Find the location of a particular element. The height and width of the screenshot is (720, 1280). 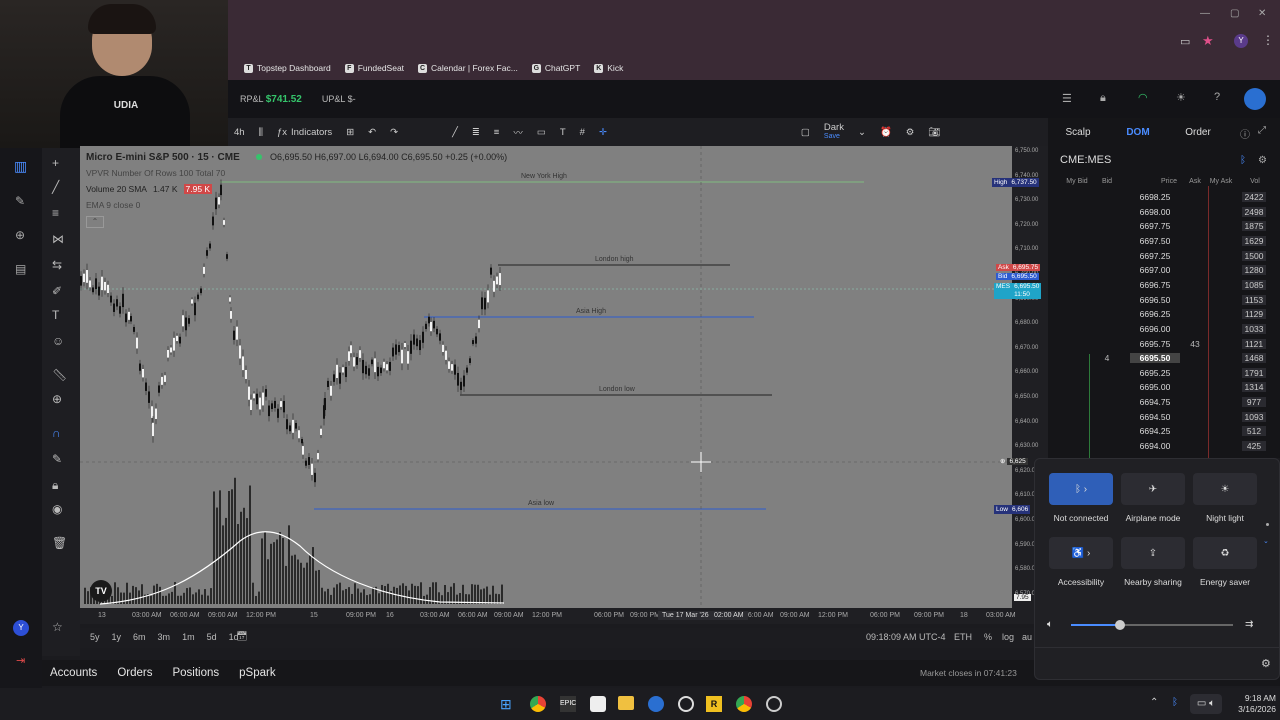

magnet-tool-icon: ∩ is located at coordinates (56, 433).